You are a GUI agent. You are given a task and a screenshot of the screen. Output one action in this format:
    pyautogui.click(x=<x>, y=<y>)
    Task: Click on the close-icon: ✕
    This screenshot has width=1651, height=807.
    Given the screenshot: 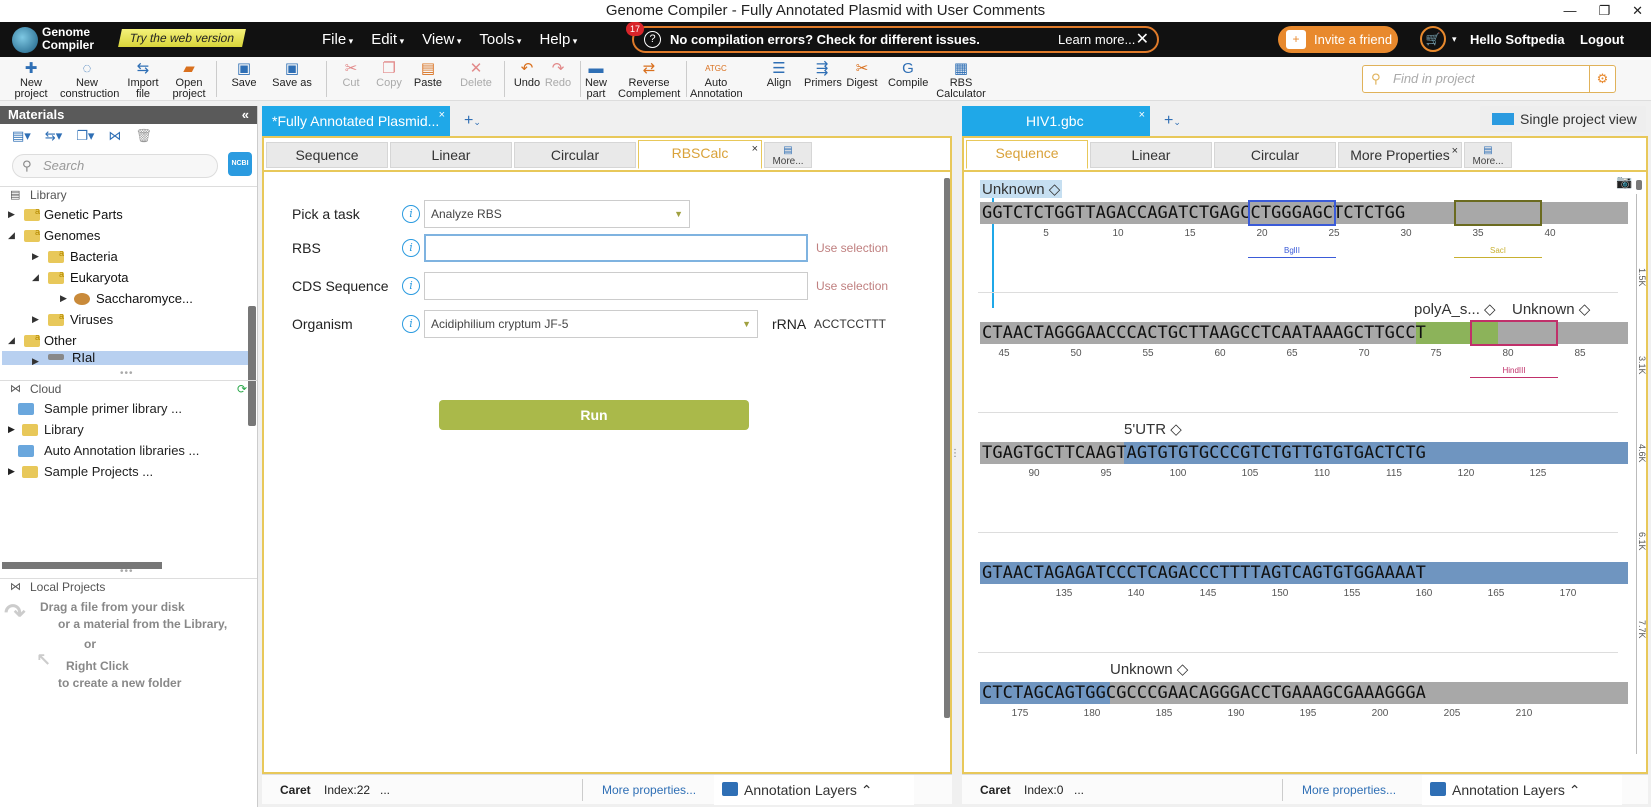 What is the action you would take?
    pyautogui.click(x=1142, y=39)
    